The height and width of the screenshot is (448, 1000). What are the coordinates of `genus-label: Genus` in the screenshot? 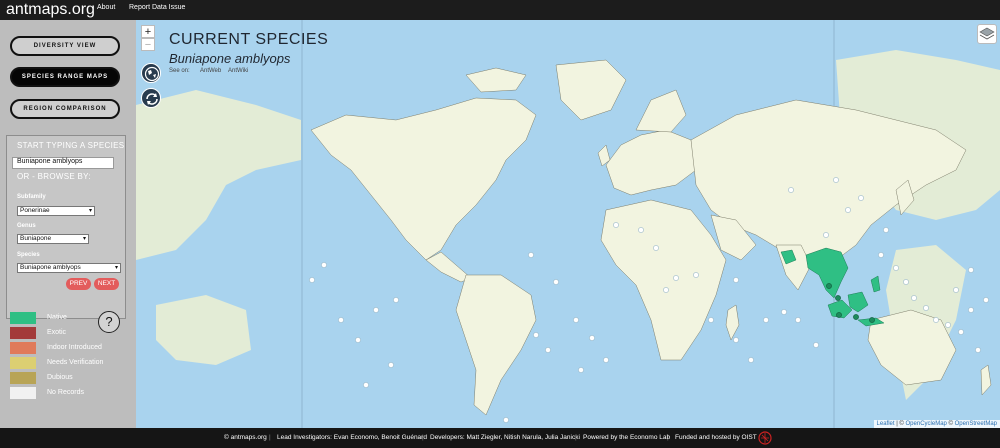 It's located at (26, 226).